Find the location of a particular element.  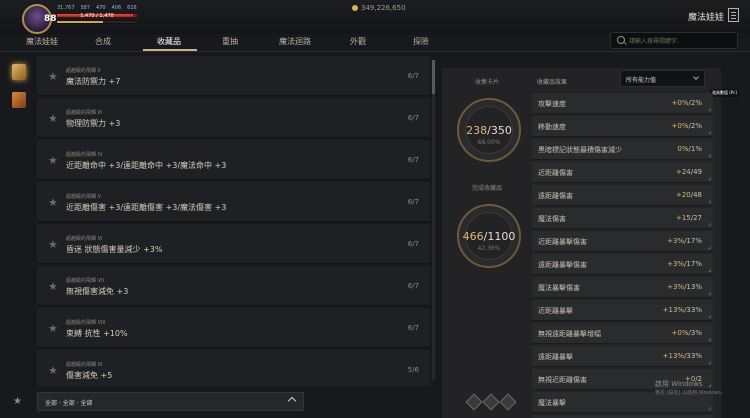

stat-name: 遠距離暴擊 is located at coordinates (555, 357).